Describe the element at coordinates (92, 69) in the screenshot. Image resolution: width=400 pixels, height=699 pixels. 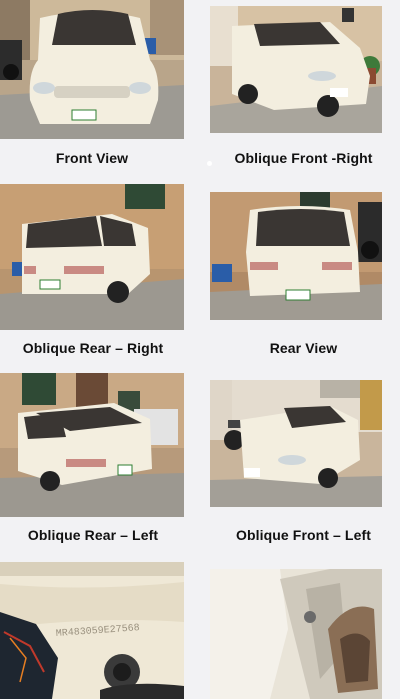
I see `front-view-photo` at that location.